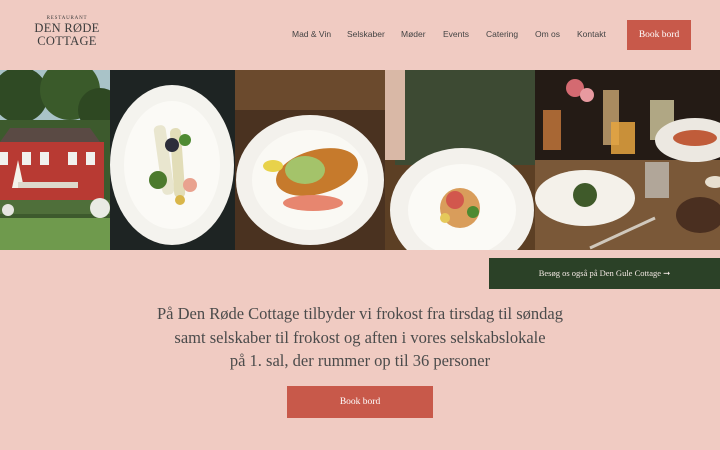 The image size is (720, 450). Describe the element at coordinates (172, 160) in the screenshot. I see `dish-photo-asparagus` at that location.